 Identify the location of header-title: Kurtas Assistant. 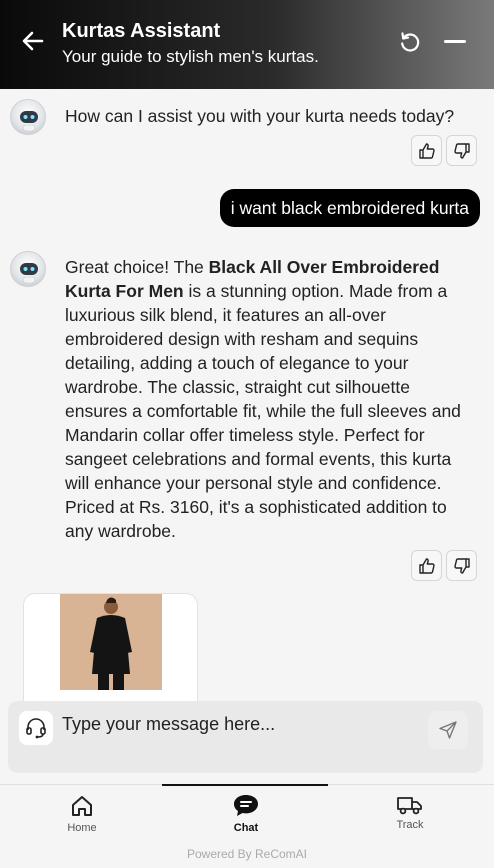
(141, 31).